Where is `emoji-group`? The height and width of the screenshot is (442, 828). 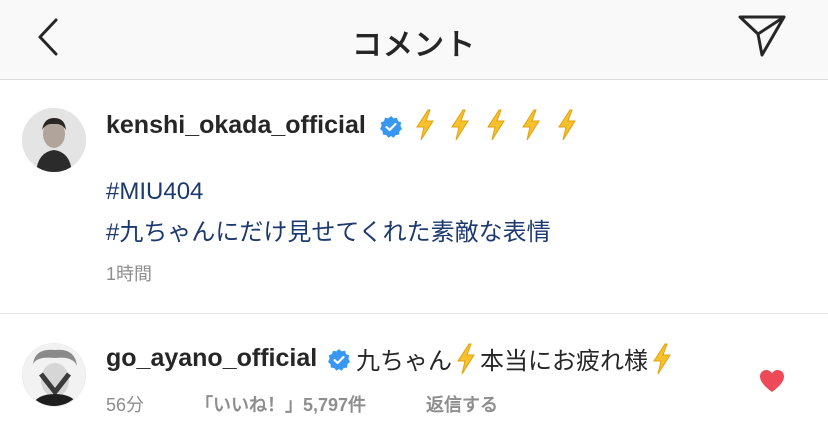
emoji-group is located at coordinates (499, 126).